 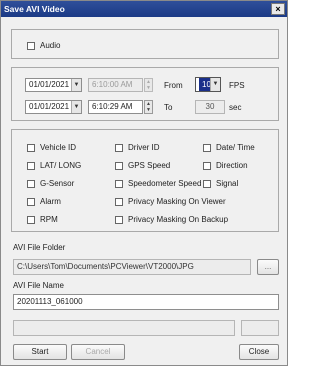 I want to click on progress-bar, so click(x=124, y=328).